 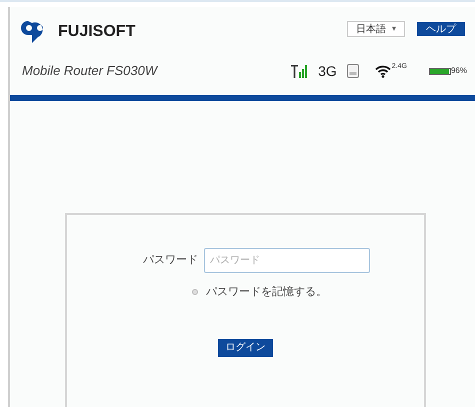 I want to click on model-name: Mobile Router FS030W, so click(x=90, y=71).